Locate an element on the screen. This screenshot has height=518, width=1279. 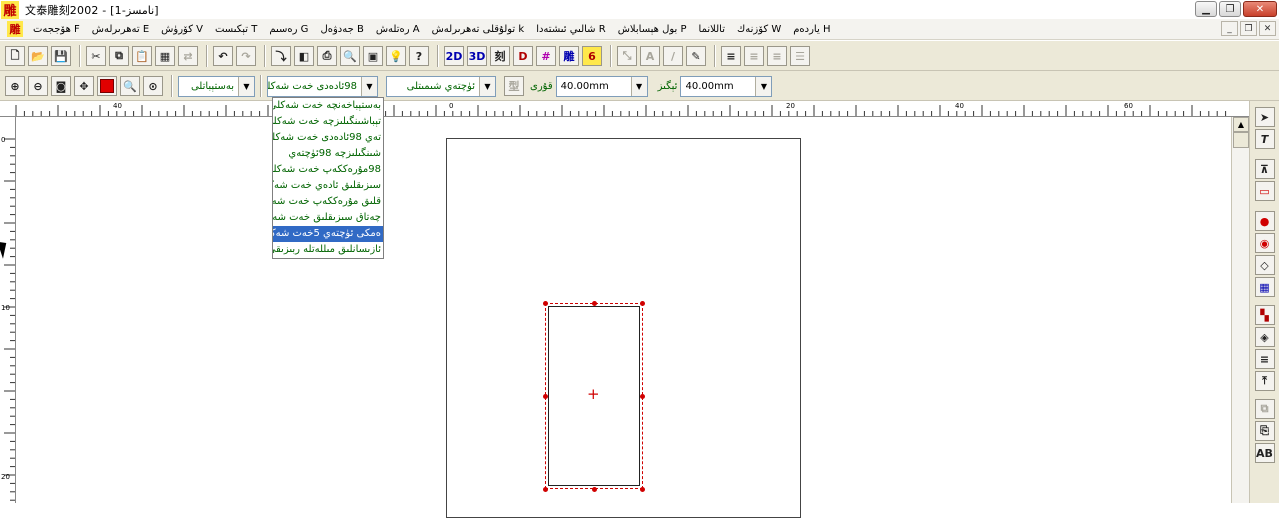
menu-item: ھۆججەت F is located at coordinates (56, 29).